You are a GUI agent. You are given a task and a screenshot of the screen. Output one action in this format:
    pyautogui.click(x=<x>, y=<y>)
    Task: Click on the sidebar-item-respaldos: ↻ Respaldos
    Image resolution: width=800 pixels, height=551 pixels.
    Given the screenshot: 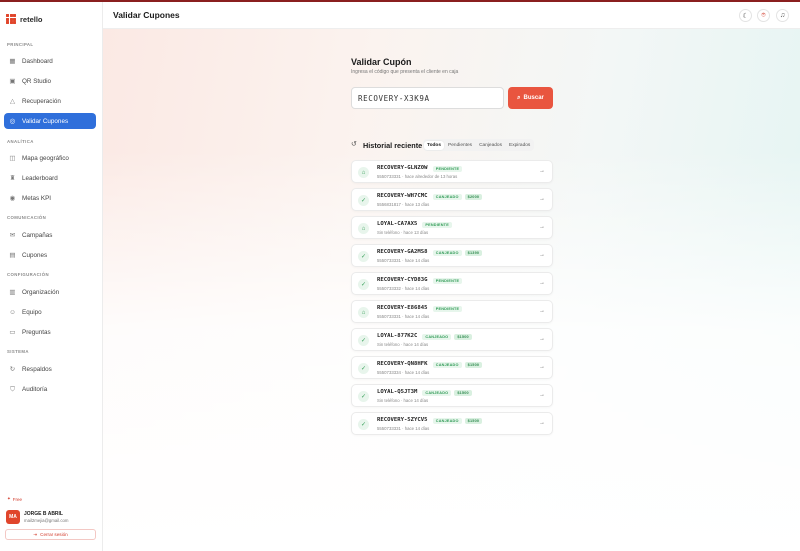 What is the action you would take?
    pyautogui.click(x=50, y=369)
    